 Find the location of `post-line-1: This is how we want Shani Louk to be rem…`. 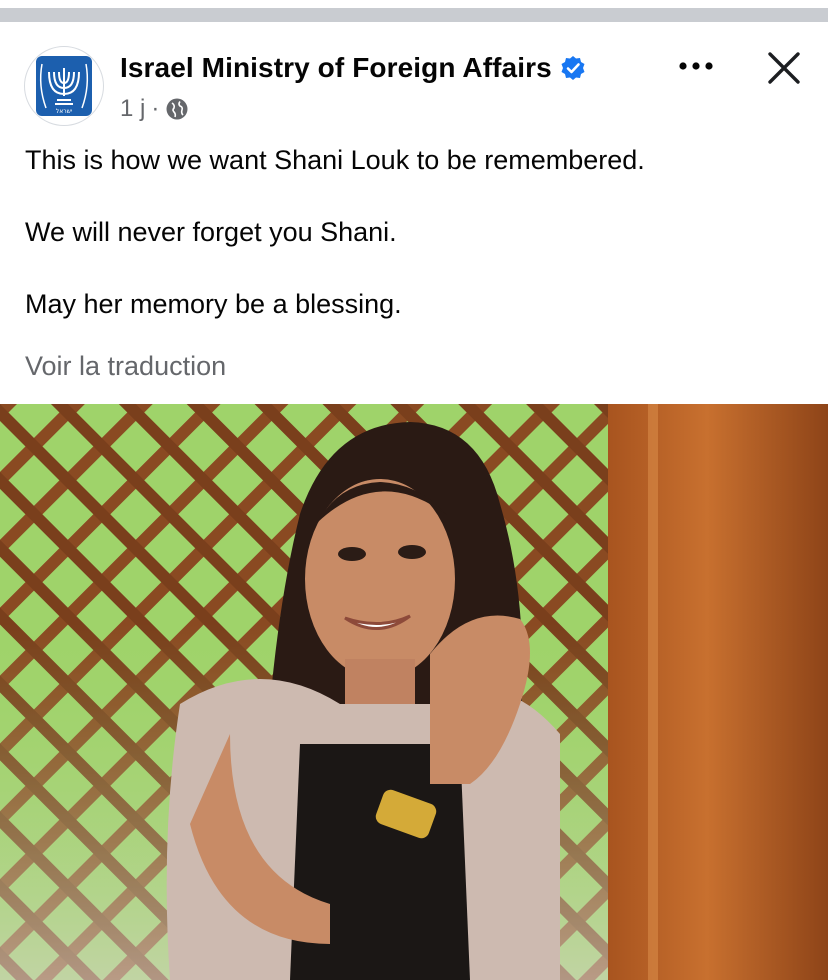

post-line-1: This is how we want Shani Louk to be rem… is located at coordinates (335, 160).